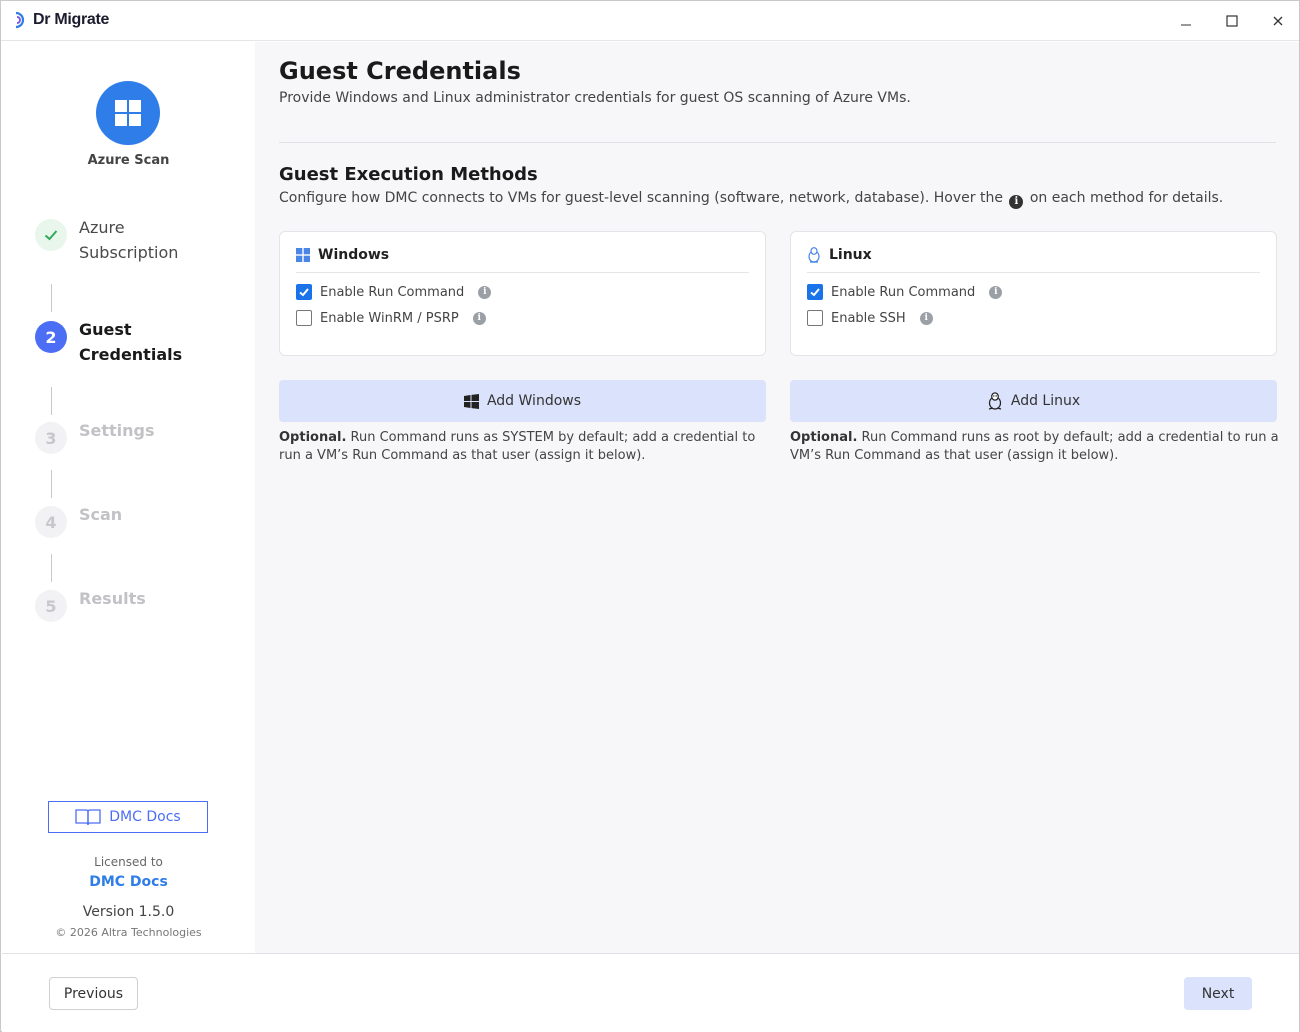  Describe the element at coordinates (128, 912) in the screenshot. I see `version-label: Version 1.5.0` at that location.